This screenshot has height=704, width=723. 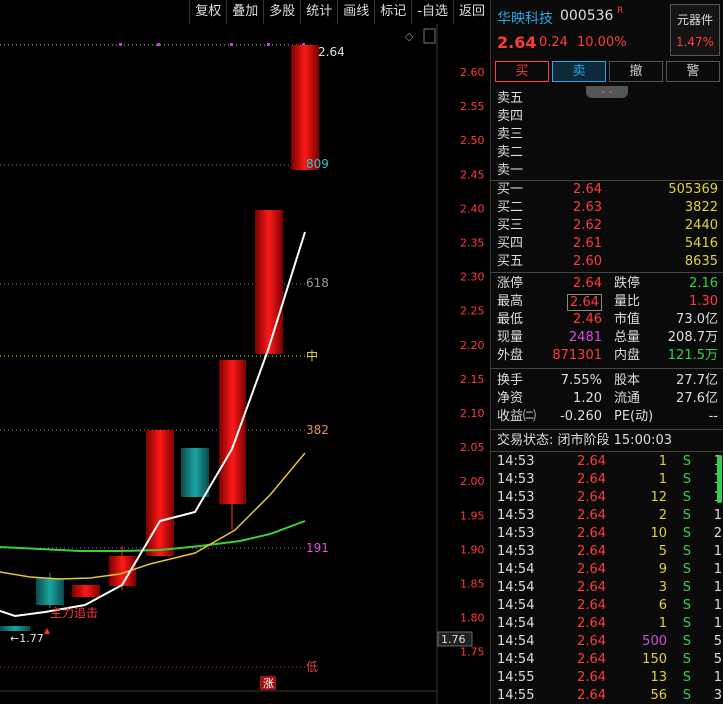 What do you see at coordinates (627, 355) in the screenshot?
I see `stat-label: 内盘` at bounding box center [627, 355].